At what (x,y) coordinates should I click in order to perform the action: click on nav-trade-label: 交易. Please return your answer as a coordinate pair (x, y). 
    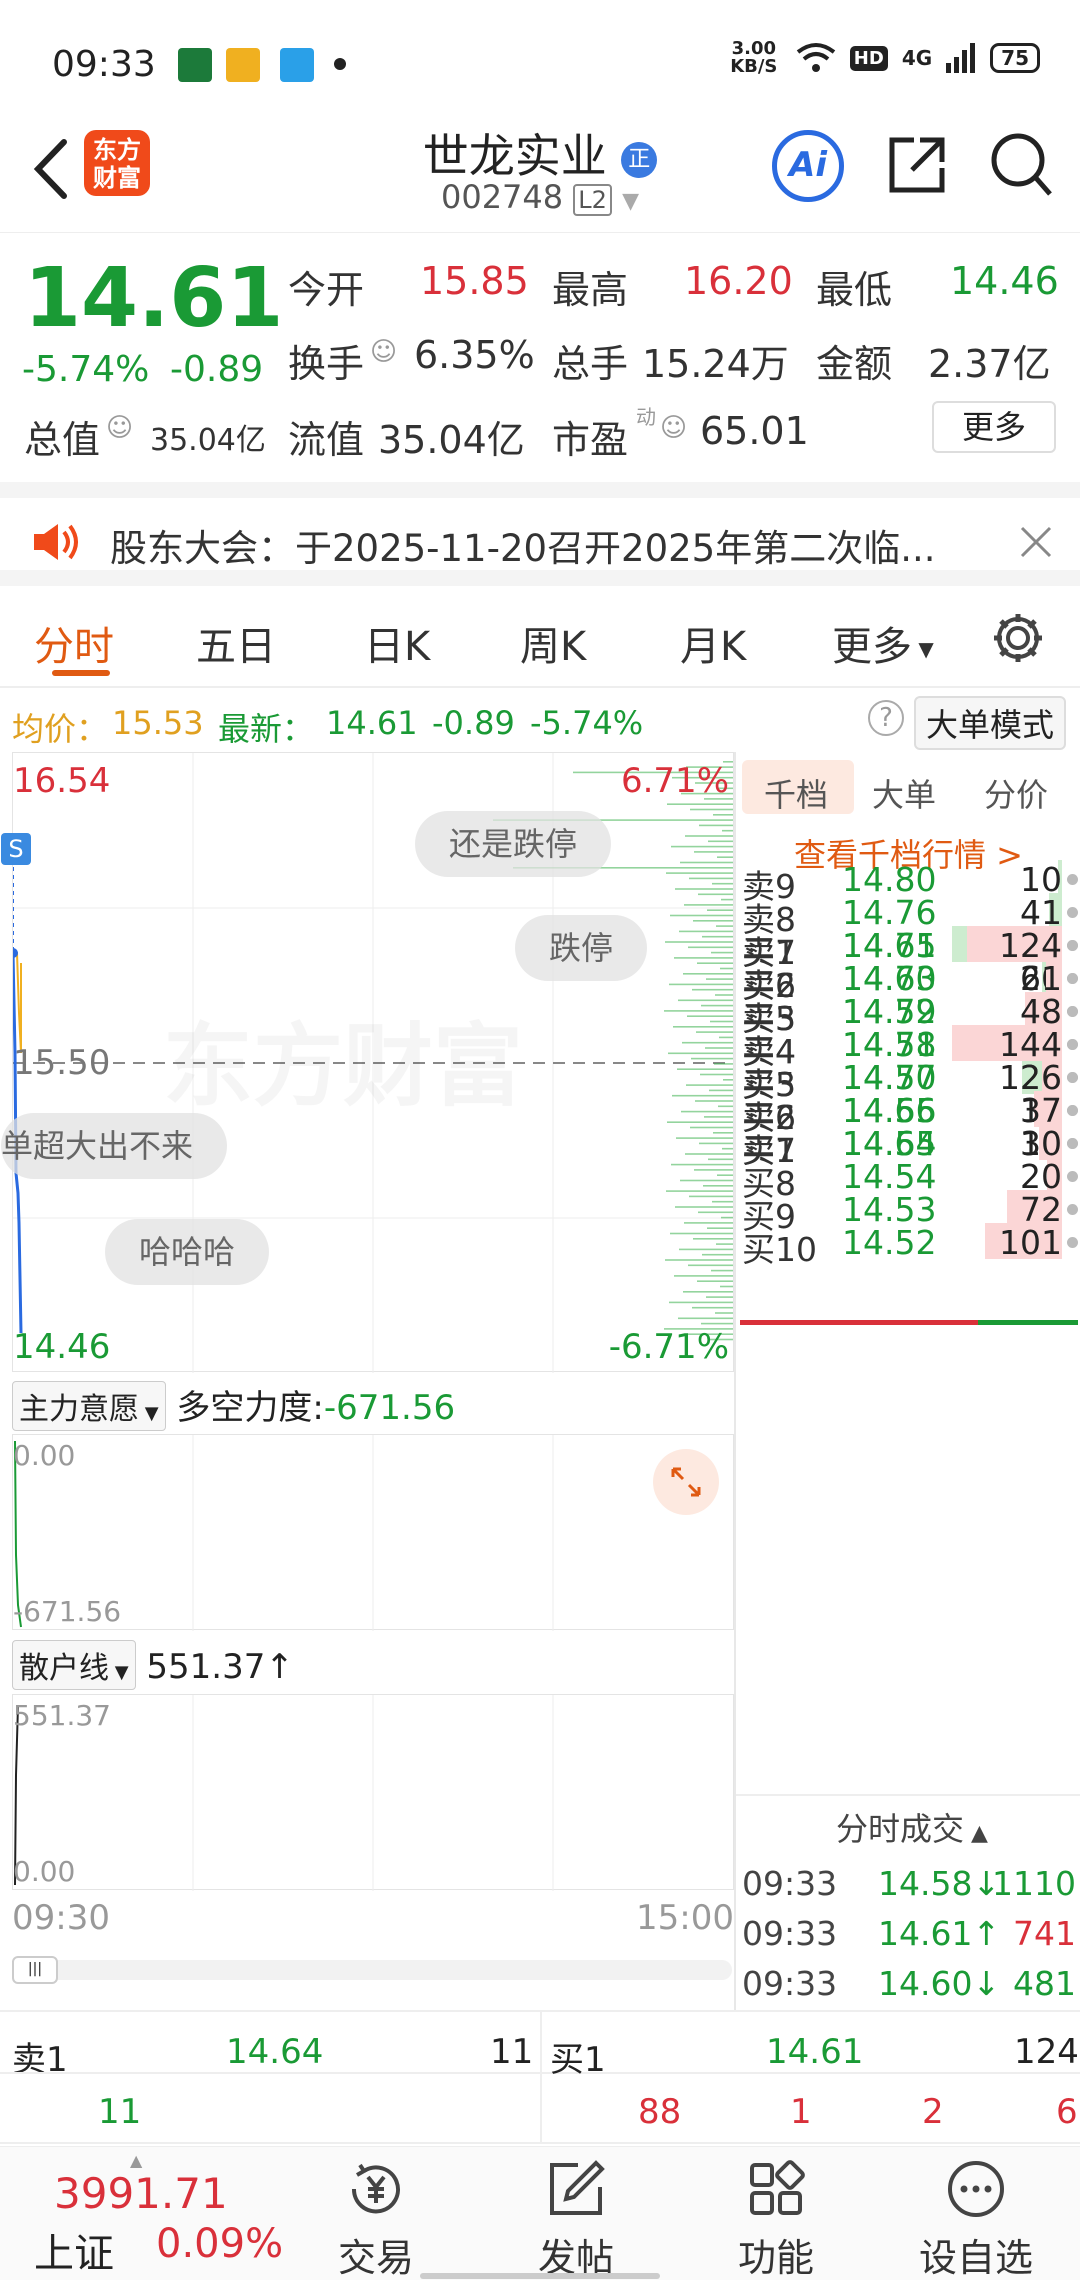
    Looking at the image, I should click on (375, 2258).